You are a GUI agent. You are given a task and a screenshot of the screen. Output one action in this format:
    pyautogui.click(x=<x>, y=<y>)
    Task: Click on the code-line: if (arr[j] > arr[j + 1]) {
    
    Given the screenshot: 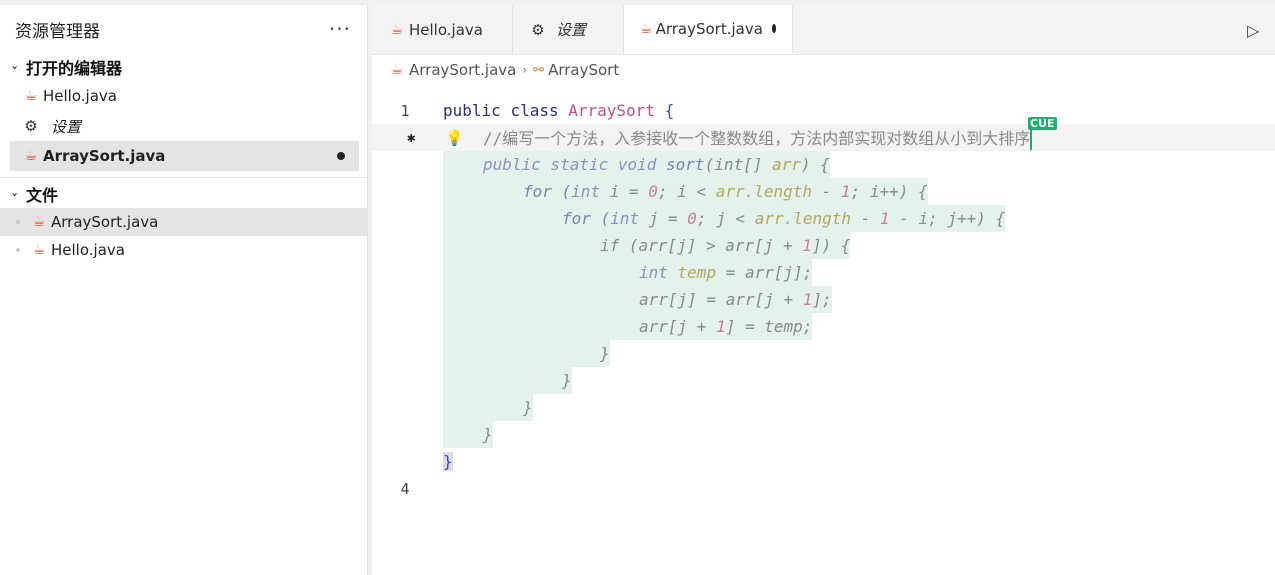 What is the action you would take?
    pyautogui.click(x=823, y=245)
    